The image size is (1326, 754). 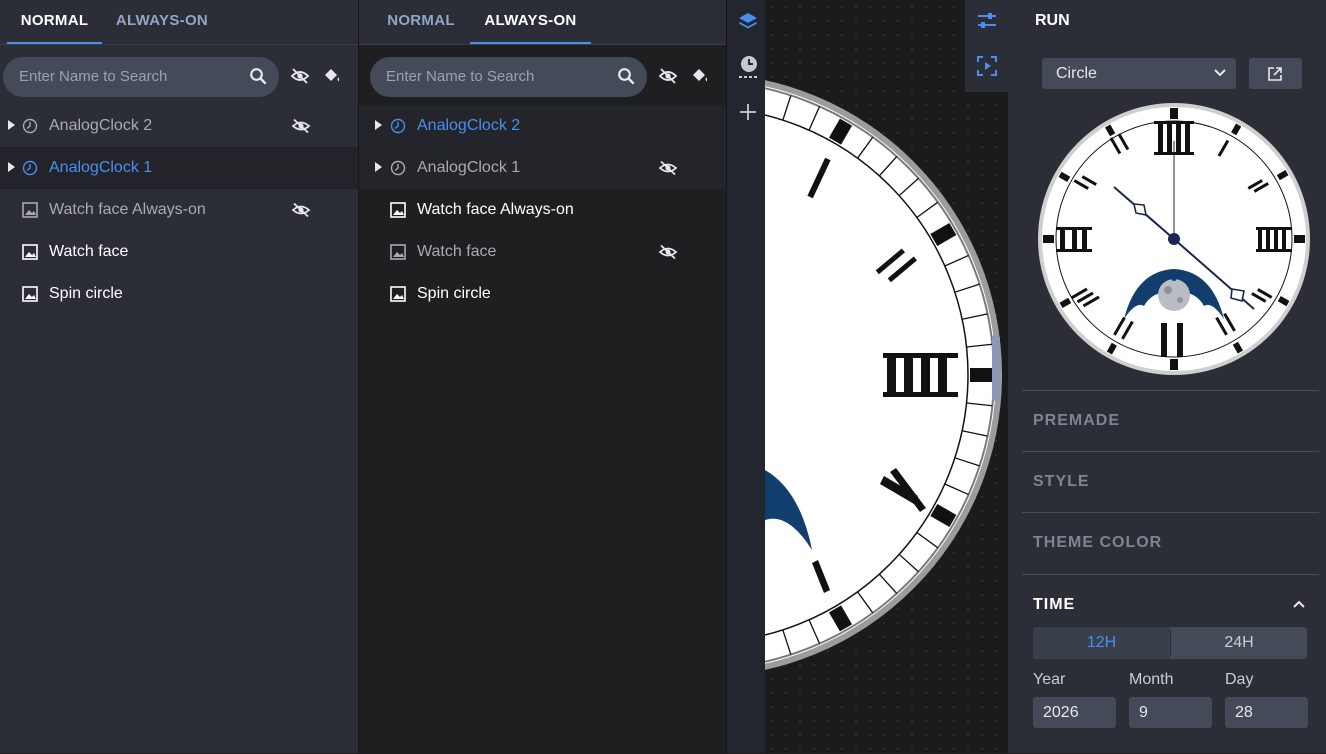 I want to click on section-theme-color: THEME COLOR, so click(x=1170, y=543).